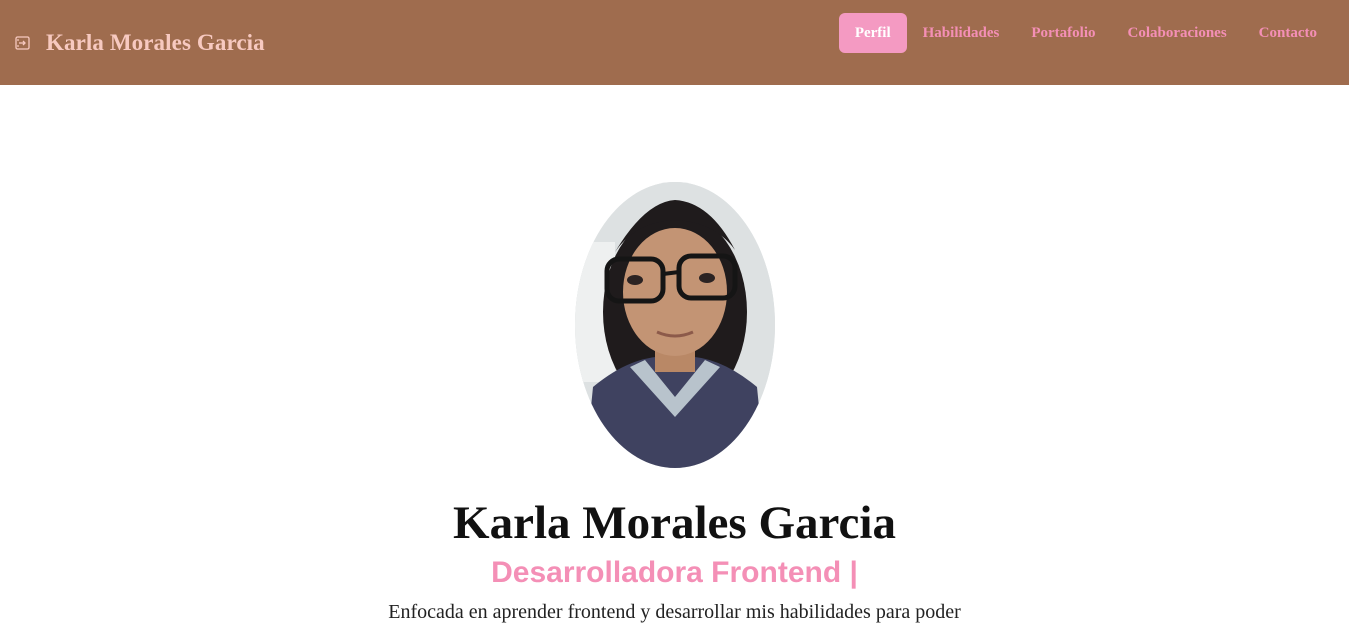  Describe the element at coordinates (1177, 33) in the screenshot. I see `nav-link-colaboraciones: Colaboraciones` at that location.